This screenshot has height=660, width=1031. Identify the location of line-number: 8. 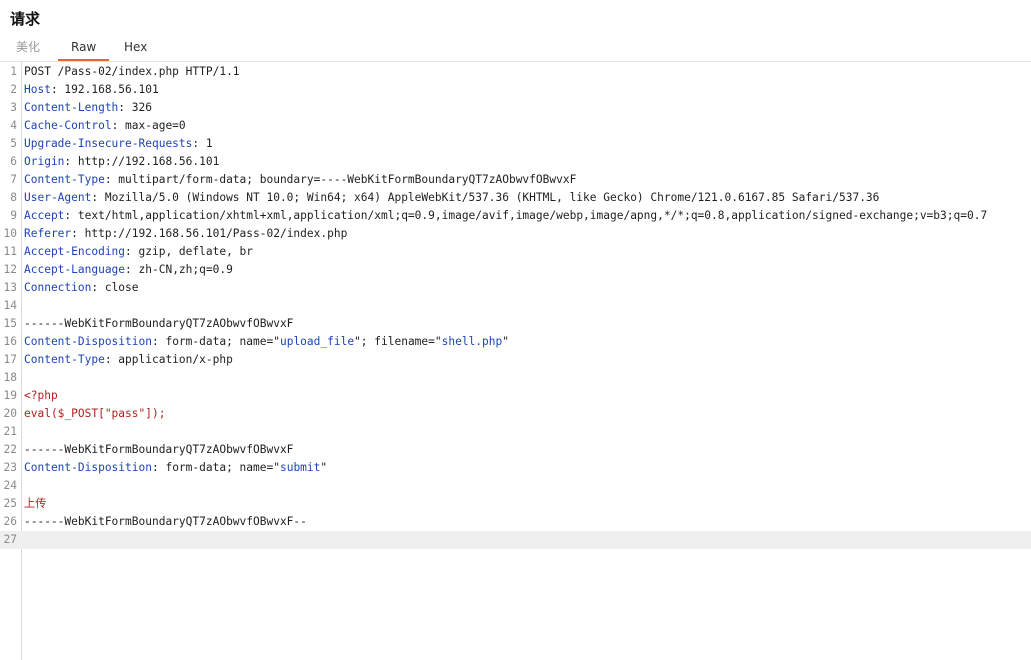
(13, 197).